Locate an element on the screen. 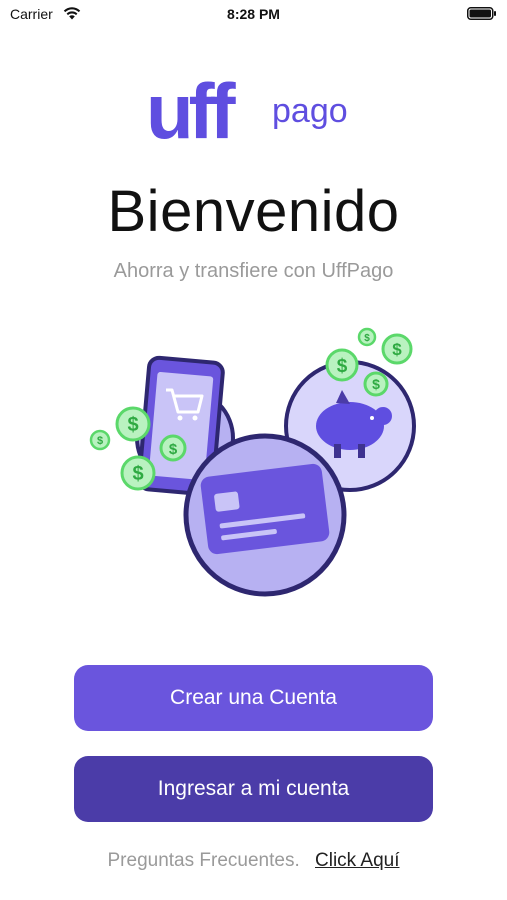  welcome-title: Bienvenido is located at coordinates (253, 211).